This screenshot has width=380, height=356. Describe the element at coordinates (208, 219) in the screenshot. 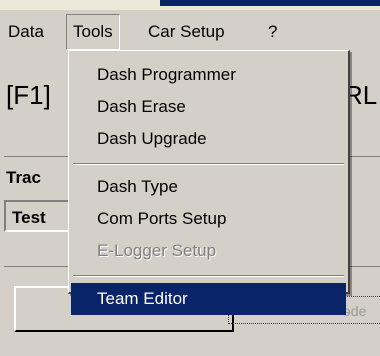

I see `menu-item-com-ports-setup: Com Ports Setup` at that location.